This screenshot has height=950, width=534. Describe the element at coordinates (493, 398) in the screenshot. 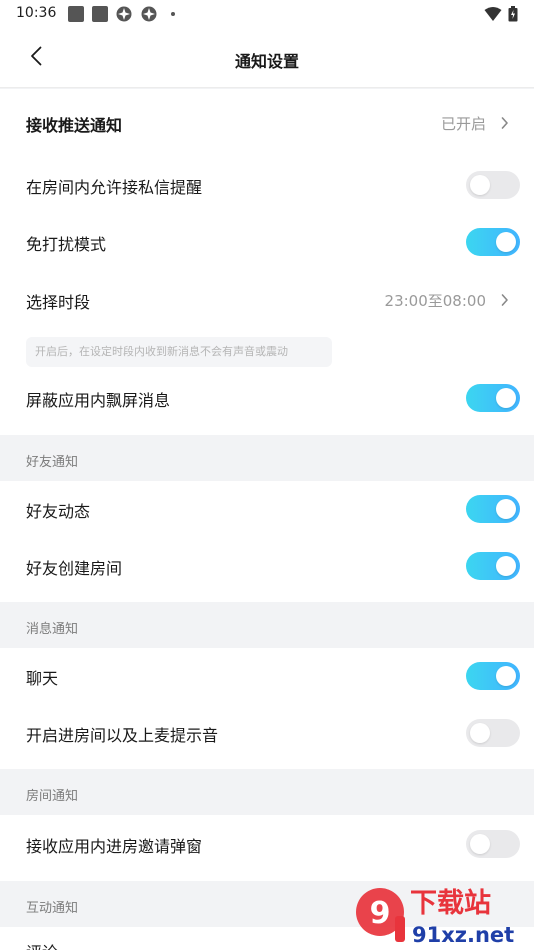

I see `block-floating-toggle` at that location.